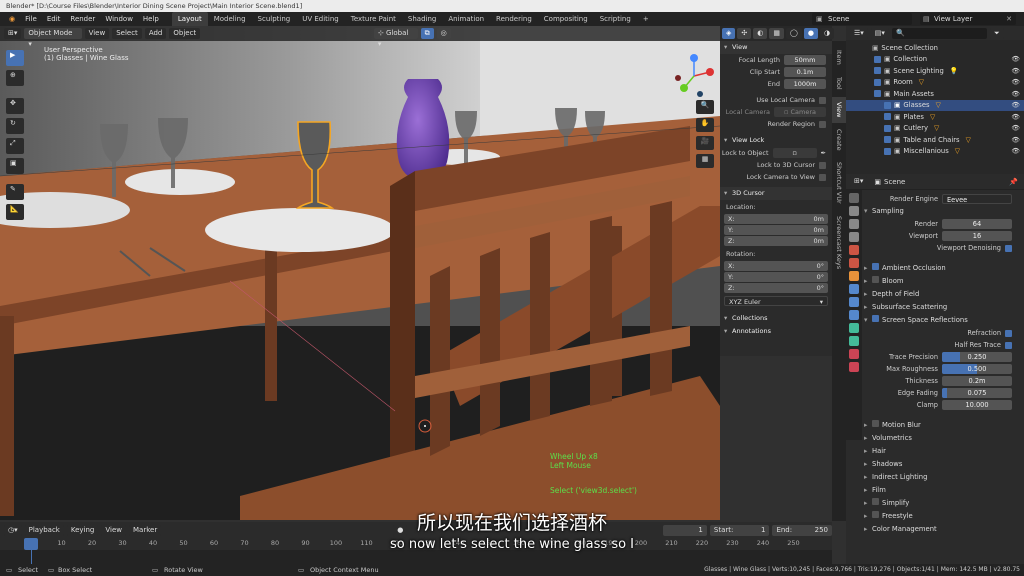 This screenshot has height=576, width=1024. Describe the element at coordinates (514, 19) in the screenshot. I see `tab-rendering: Rendering` at that location.